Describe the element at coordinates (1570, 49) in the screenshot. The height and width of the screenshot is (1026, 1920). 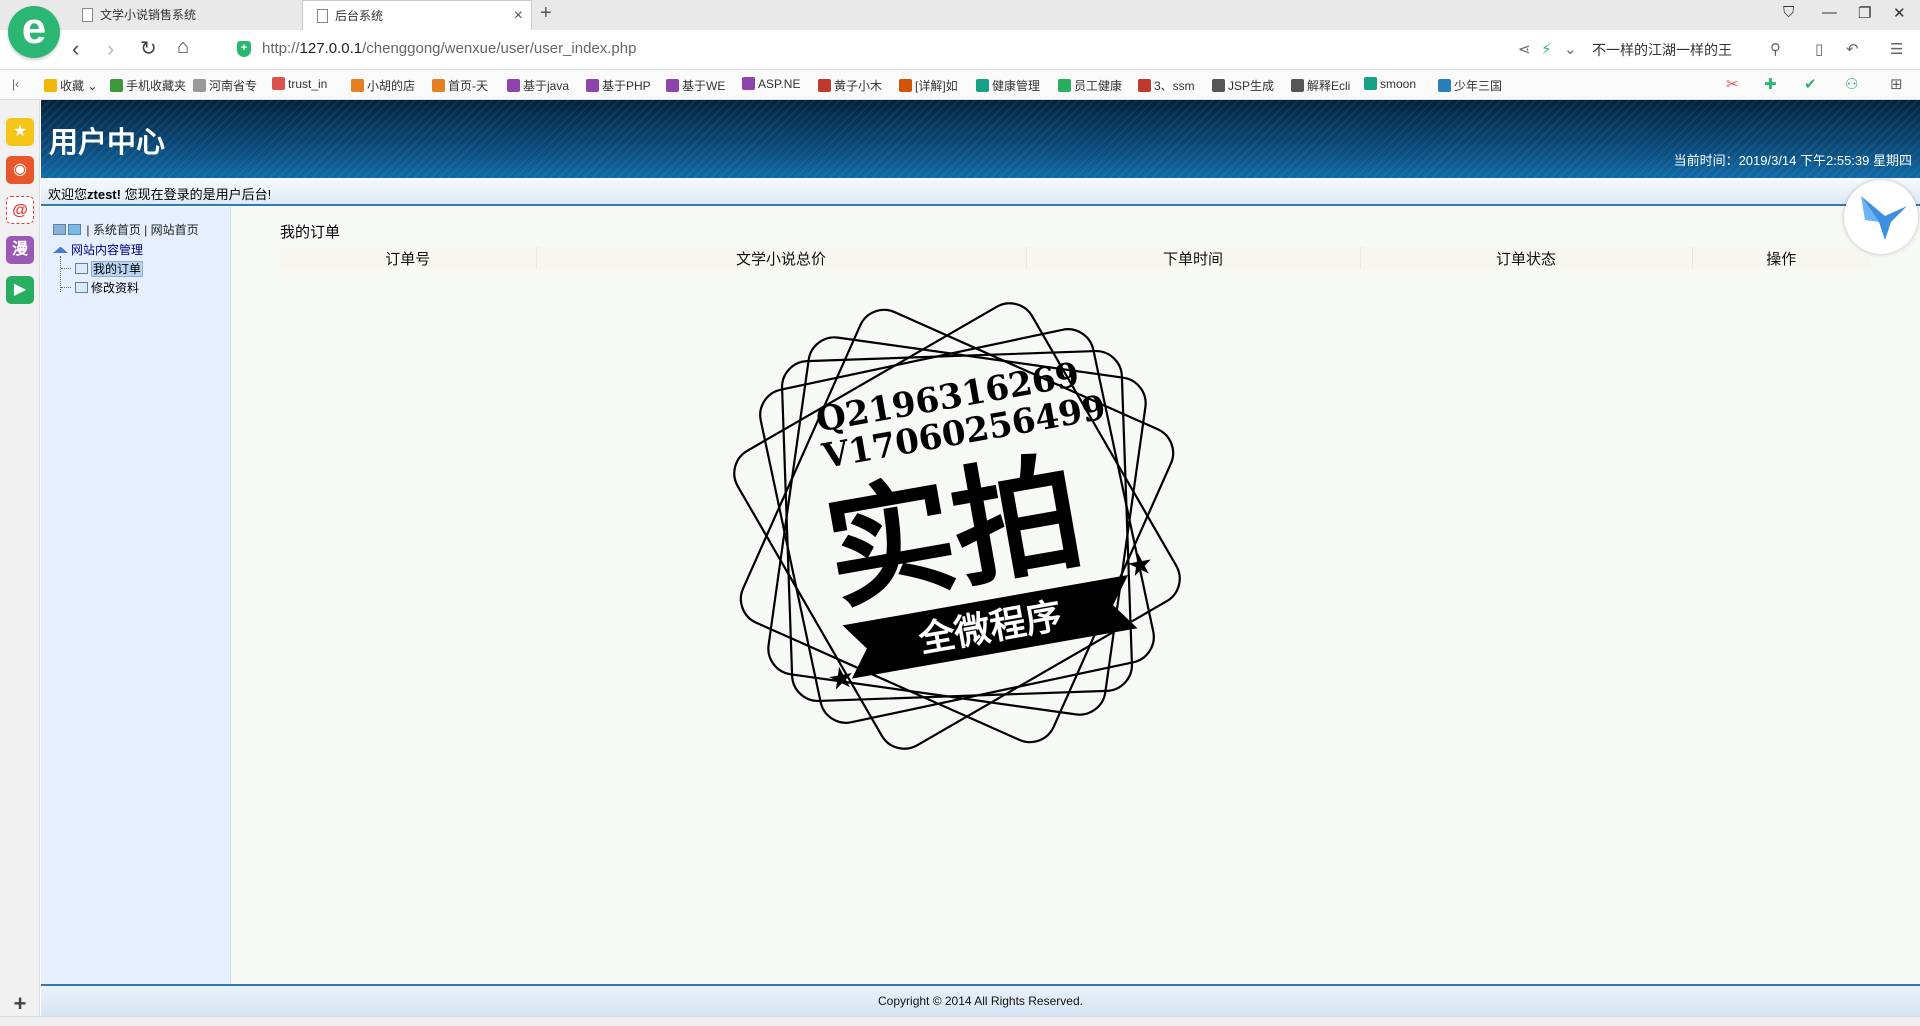
I see `chevron-down-icon: ⌄` at that location.